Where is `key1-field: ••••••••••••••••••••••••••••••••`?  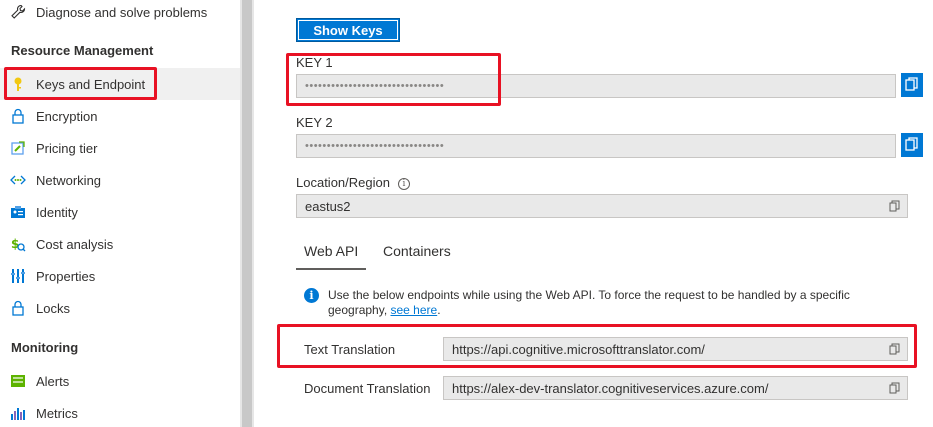 key1-field: •••••••••••••••••••••••••••••••• is located at coordinates (596, 86).